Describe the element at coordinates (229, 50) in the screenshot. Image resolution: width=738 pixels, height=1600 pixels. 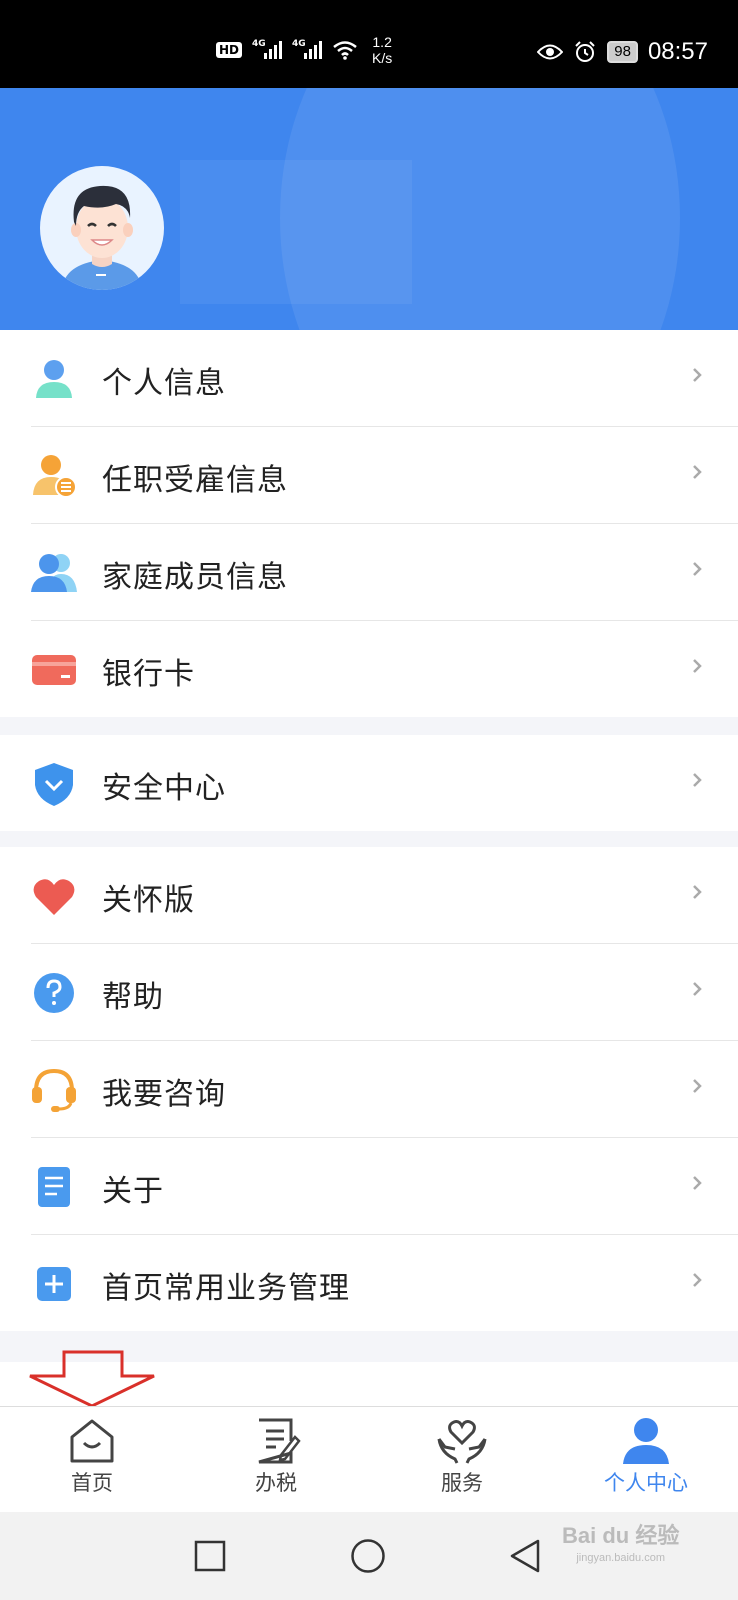
I see `hd-badge: HD` at that location.